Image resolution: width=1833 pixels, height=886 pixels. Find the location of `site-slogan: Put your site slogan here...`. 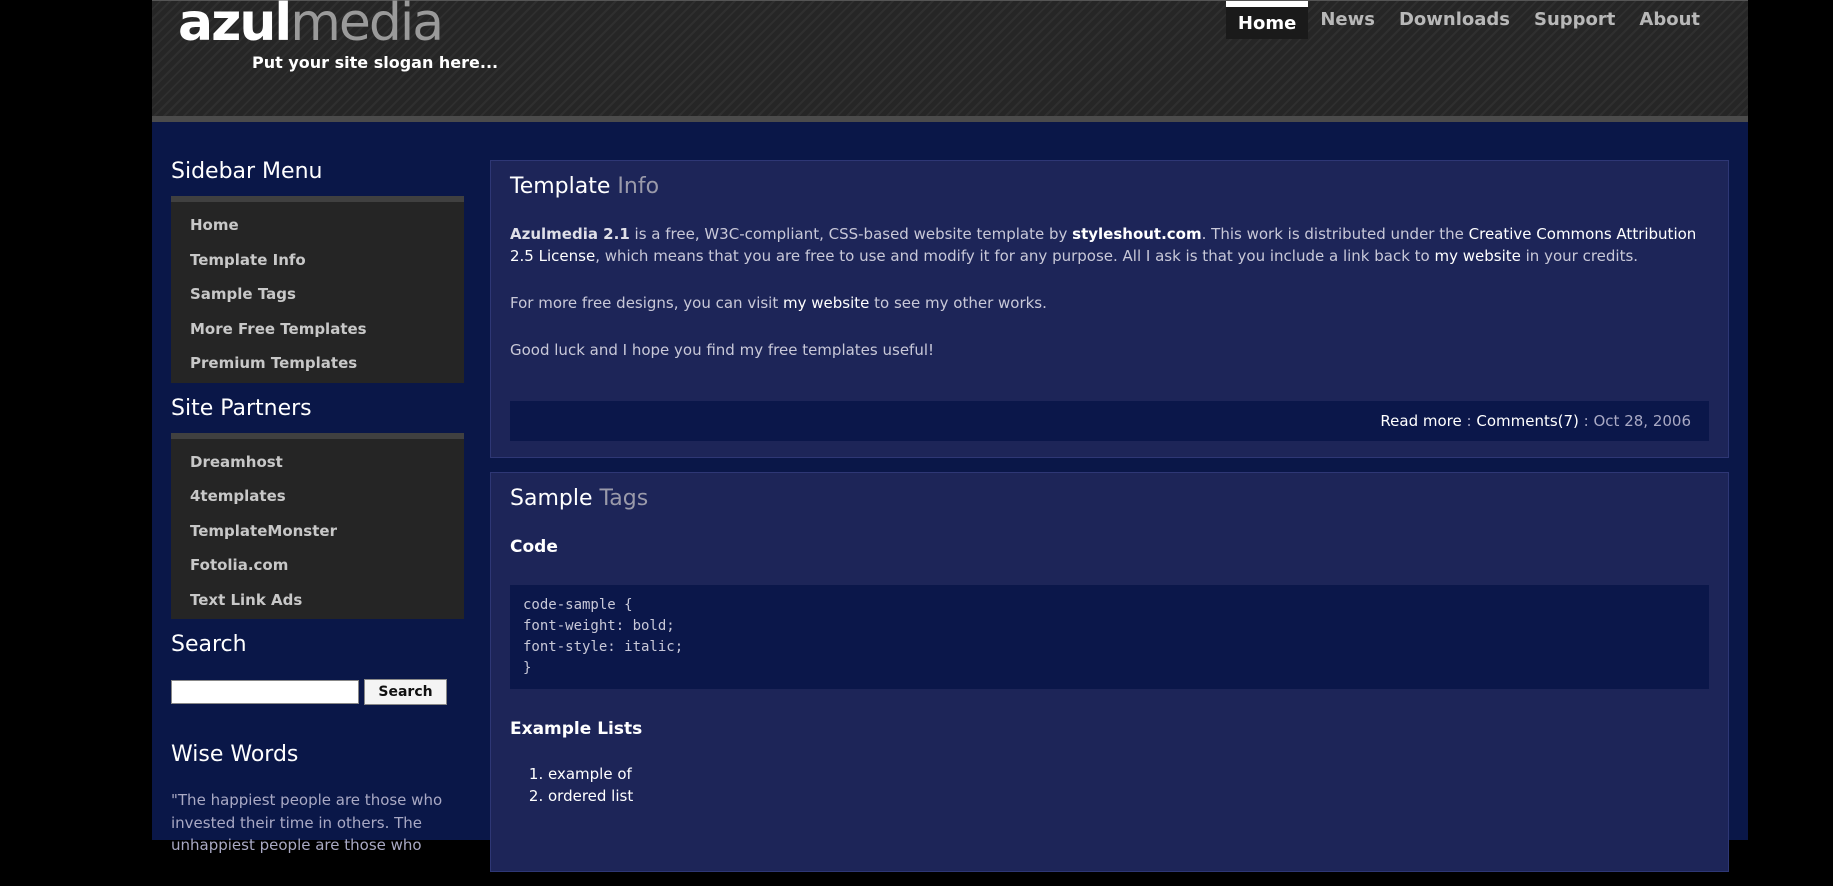

site-slogan: Put your site slogan here... is located at coordinates (375, 62).